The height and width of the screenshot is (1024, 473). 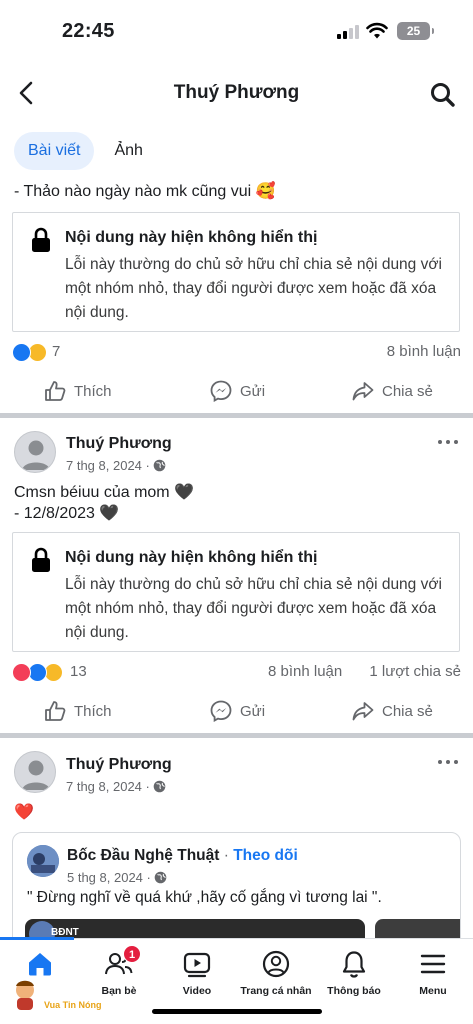 What do you see at coordinates (132, 954) in the screenshot?
I see `friends-notification-badge: 1` at bounding box center [132, 954].